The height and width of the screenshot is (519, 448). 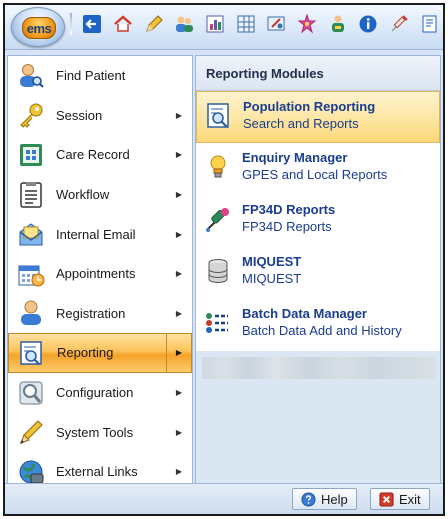 I want to click on title-bar: ems, so click(x=224, y=27).